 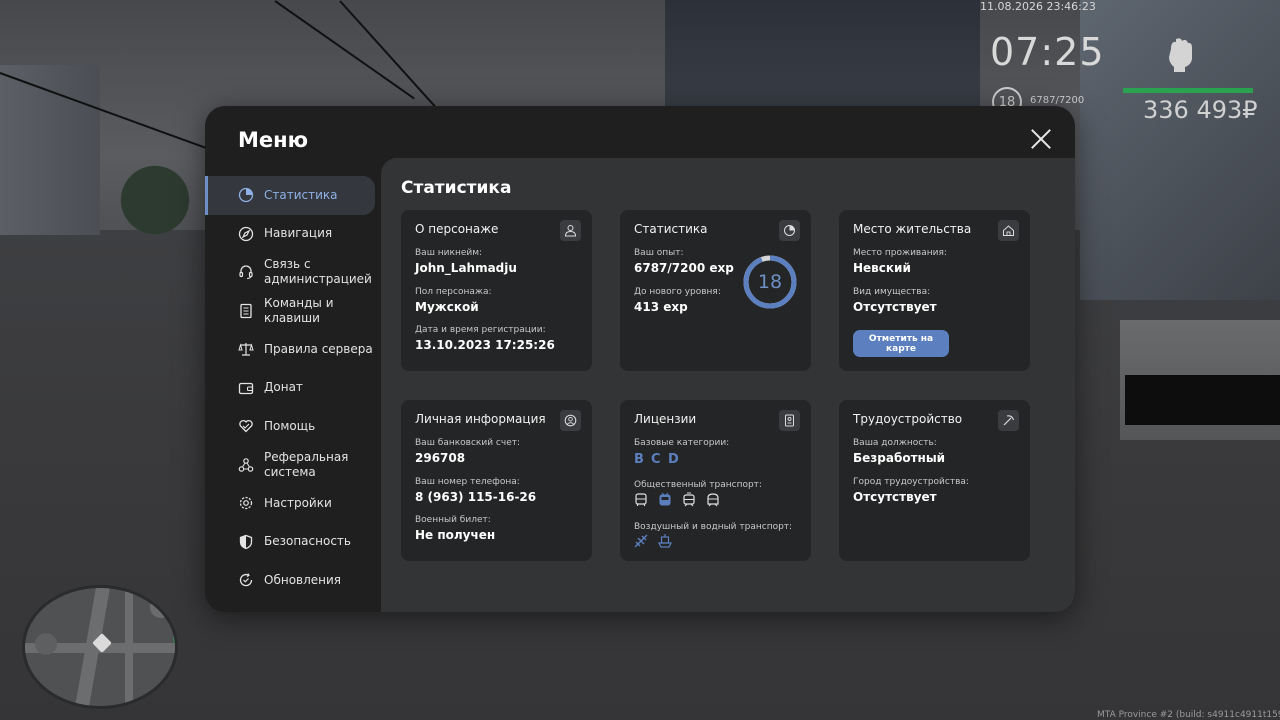 What do you see at coordinates (659, 253) in the screenshot?
I see `exp-label: Ваш опыт:` at bounding box center [659, 253].